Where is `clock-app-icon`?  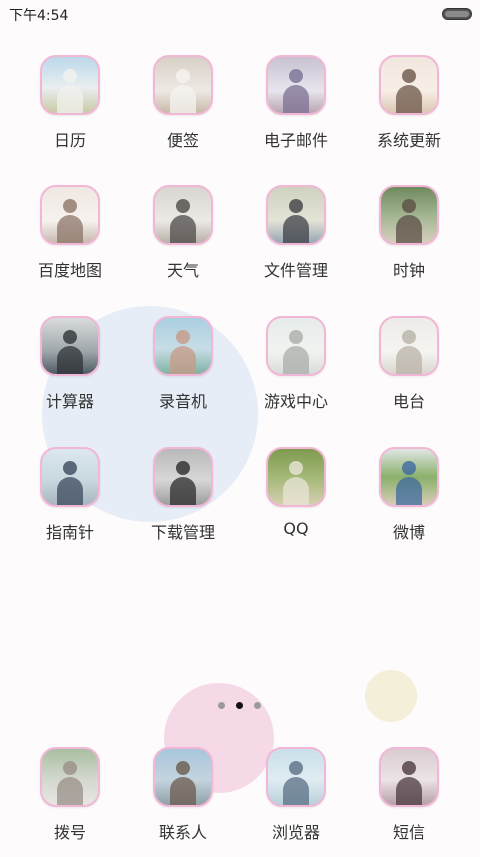
clock-app-icon is located at coordinates (409, 215).